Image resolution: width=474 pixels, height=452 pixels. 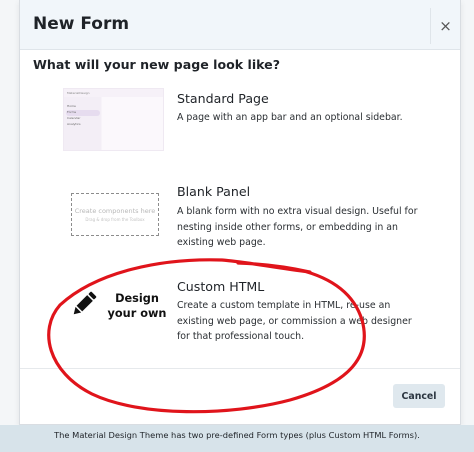 I want to click on option-title: Blank Panel, so click(x=214, y=191).